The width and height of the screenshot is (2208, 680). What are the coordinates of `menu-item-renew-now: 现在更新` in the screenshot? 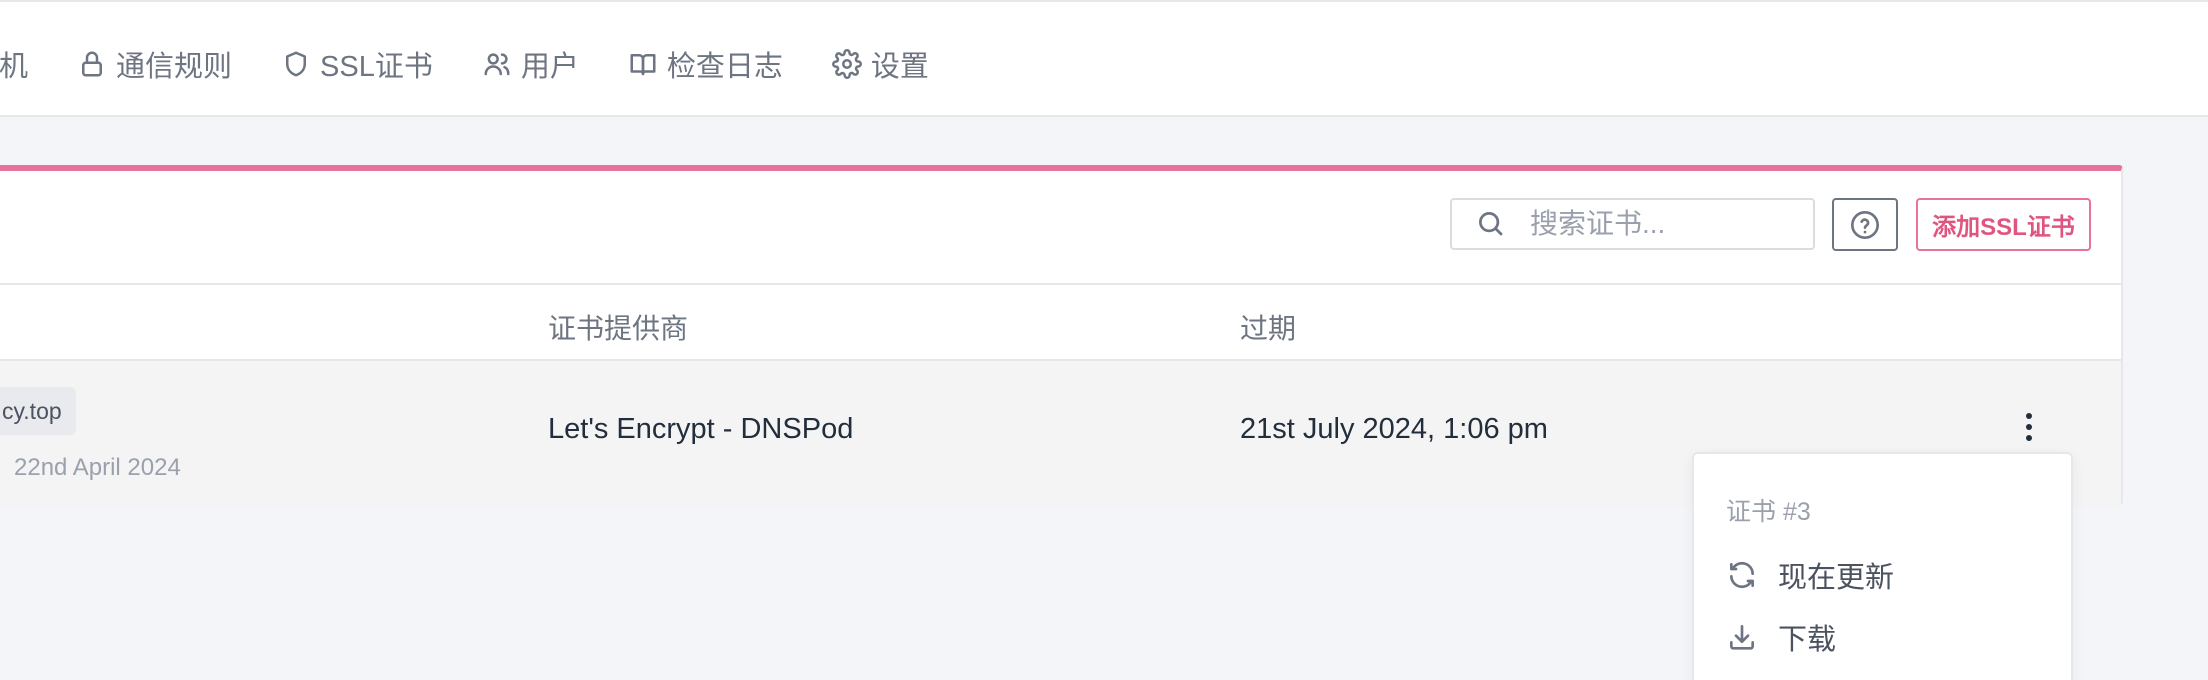 It's located at (1810, 575).